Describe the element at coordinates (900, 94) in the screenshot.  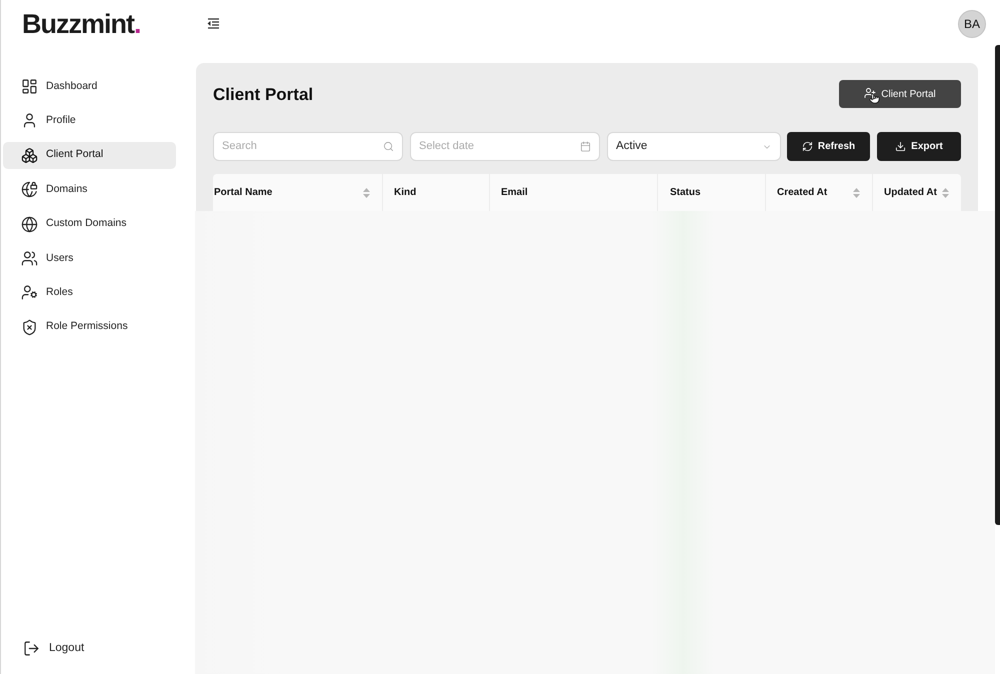
I see `add-client-portal-button: Client Portal` at that location.